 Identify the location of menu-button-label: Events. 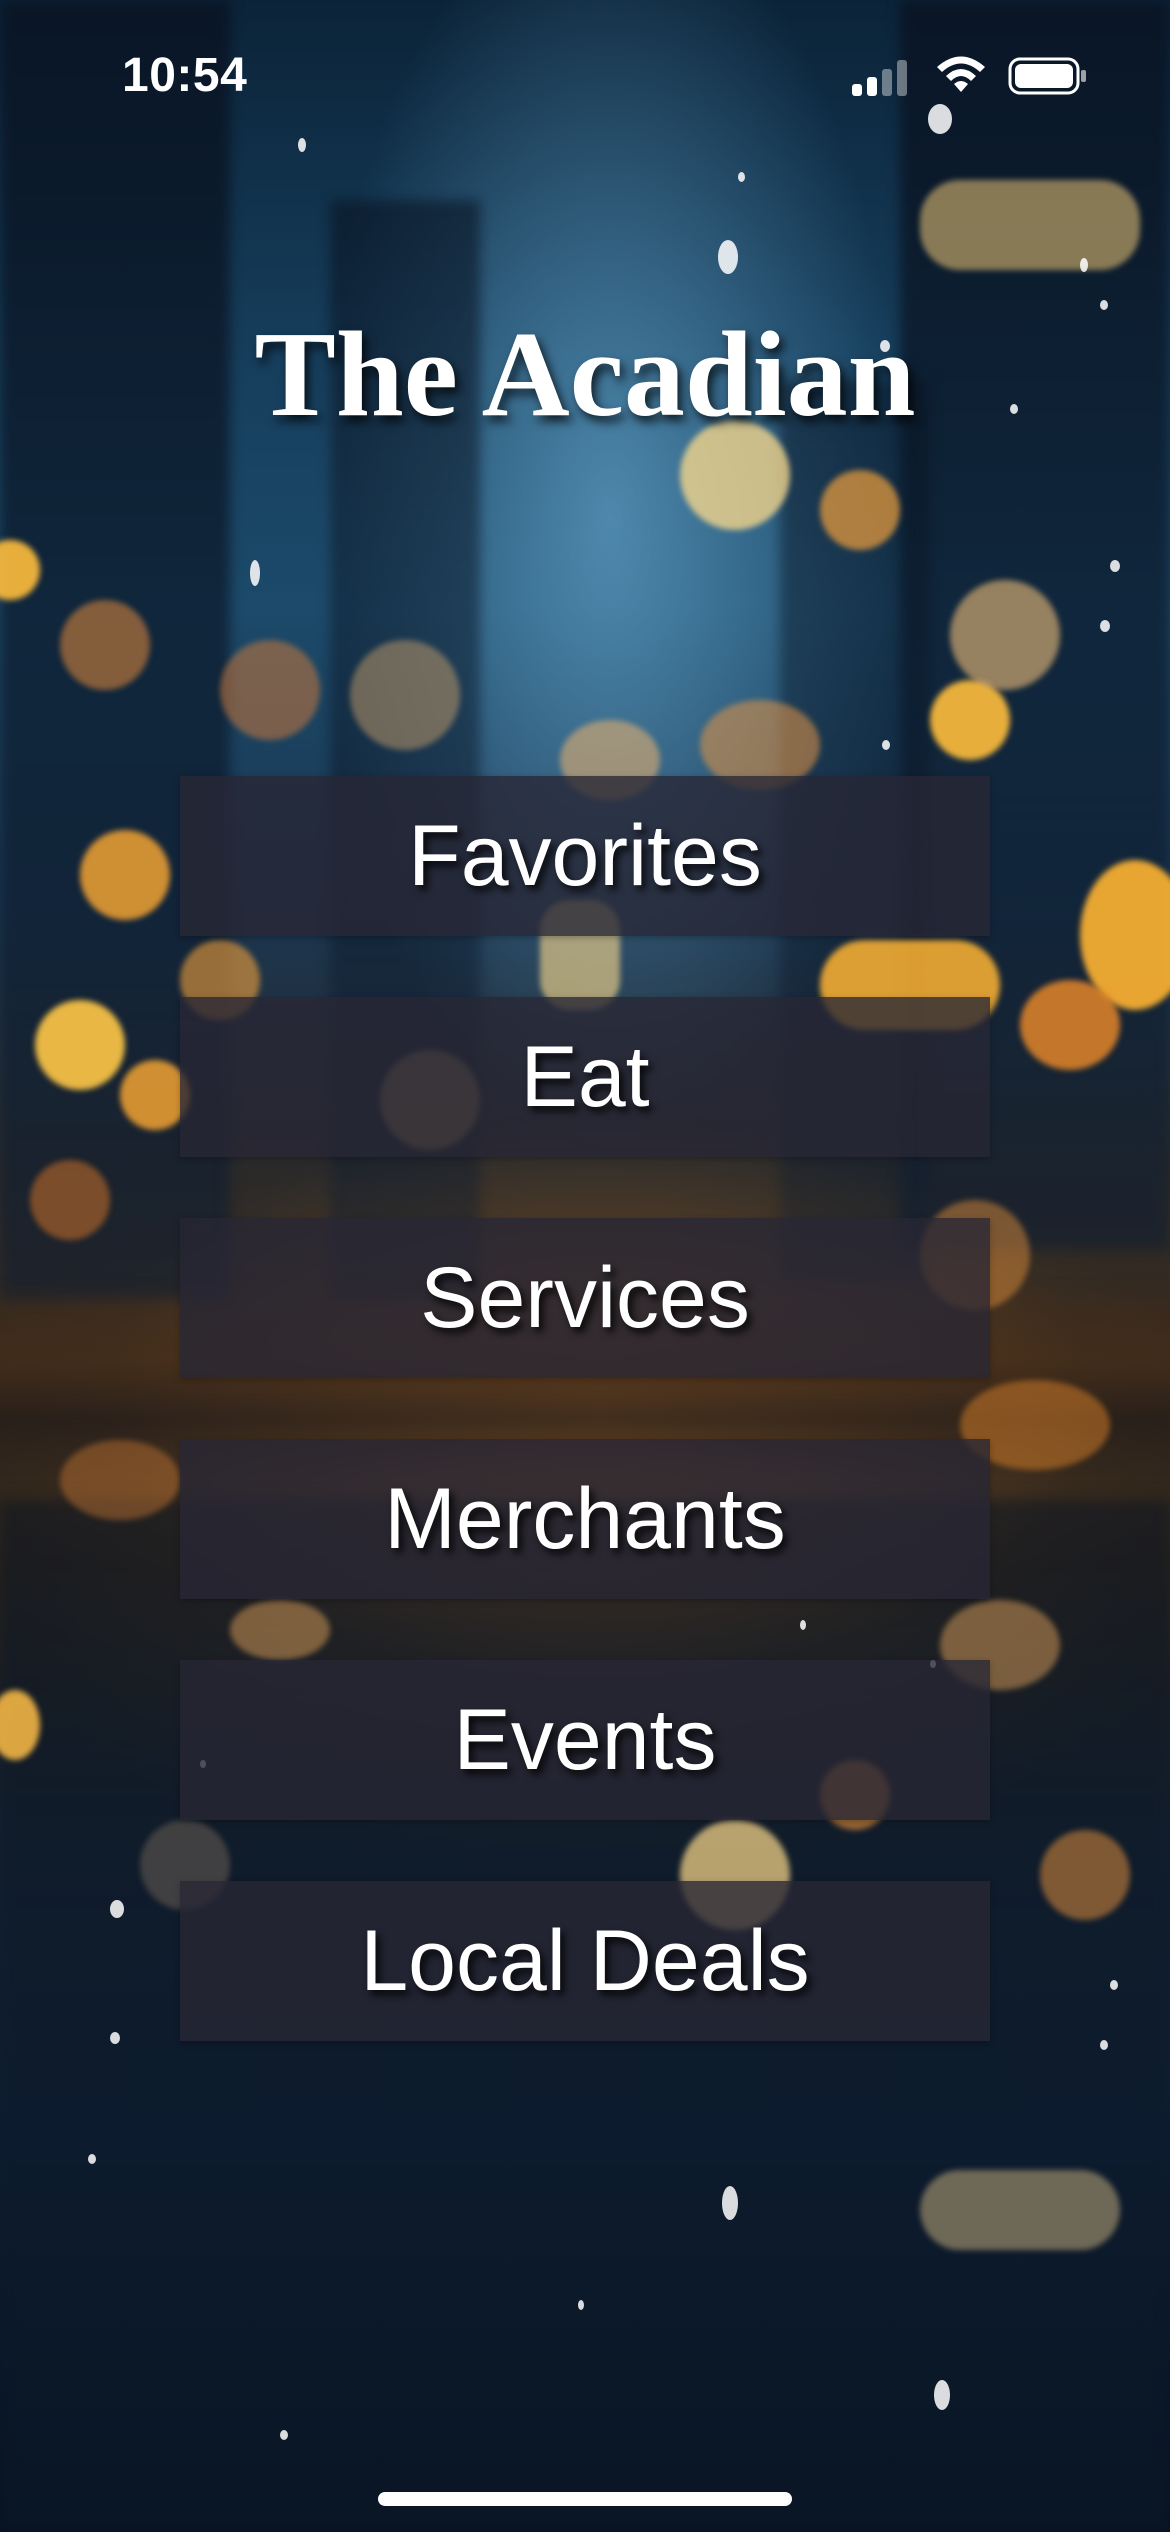
(585, 1739).